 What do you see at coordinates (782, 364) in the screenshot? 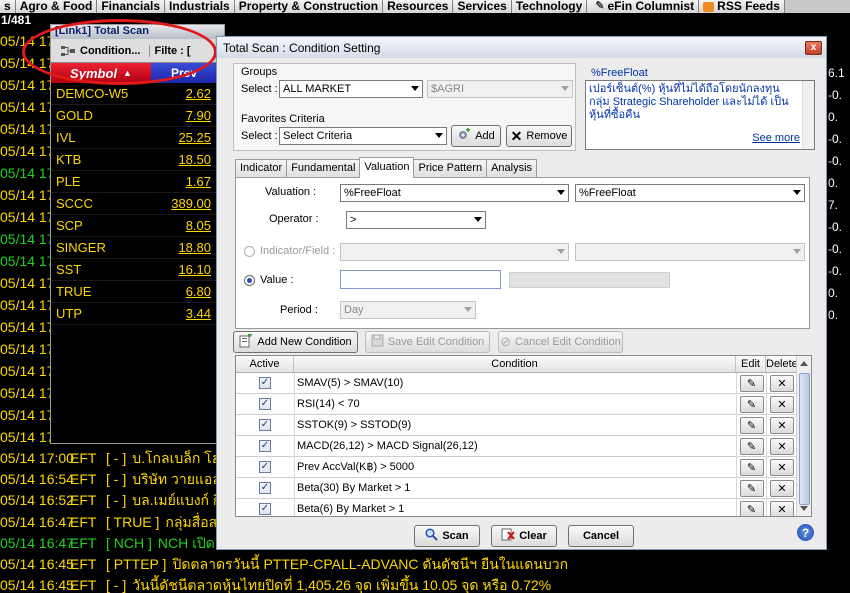
I see `col-delete: Delete` at bounding box center [782, 364].